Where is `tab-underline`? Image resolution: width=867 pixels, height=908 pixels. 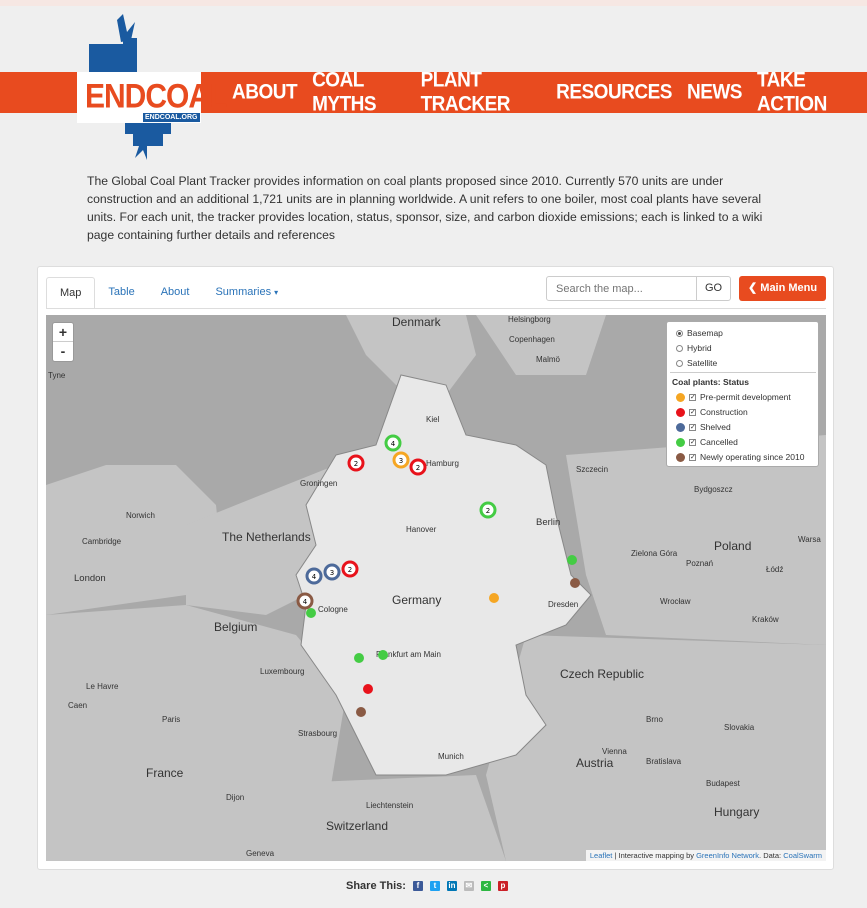
tab-underline is located at coordinates (436, 308).